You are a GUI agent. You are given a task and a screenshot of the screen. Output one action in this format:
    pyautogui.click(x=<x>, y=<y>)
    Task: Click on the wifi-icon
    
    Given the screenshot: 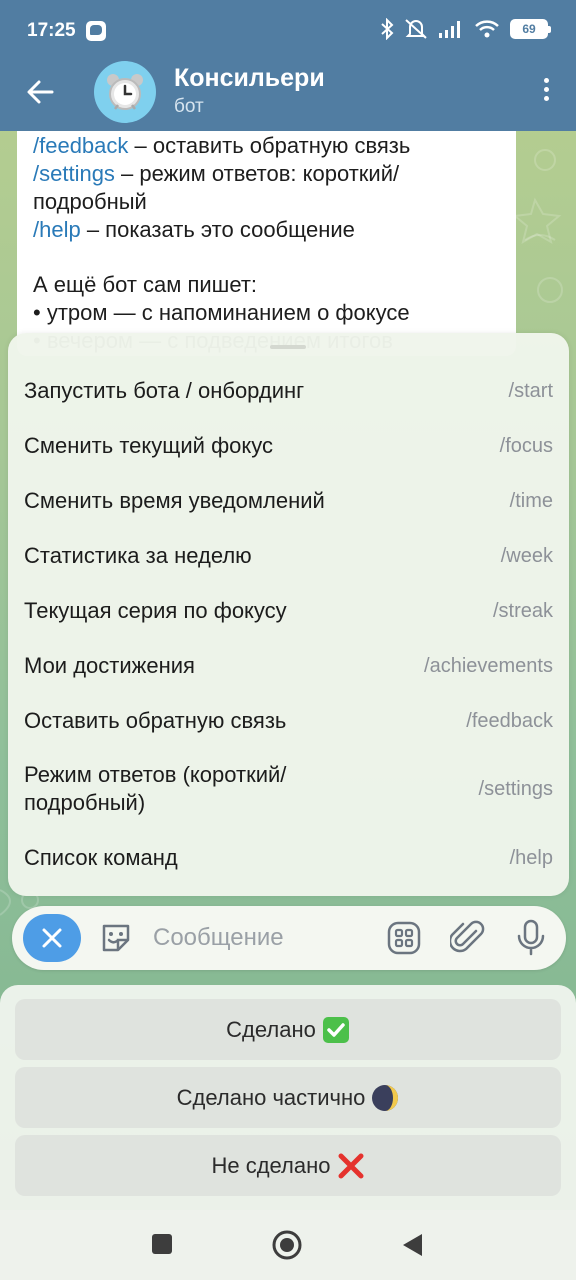 What is the action you would take?
    pyautogui.click(x=487, y=29)
    